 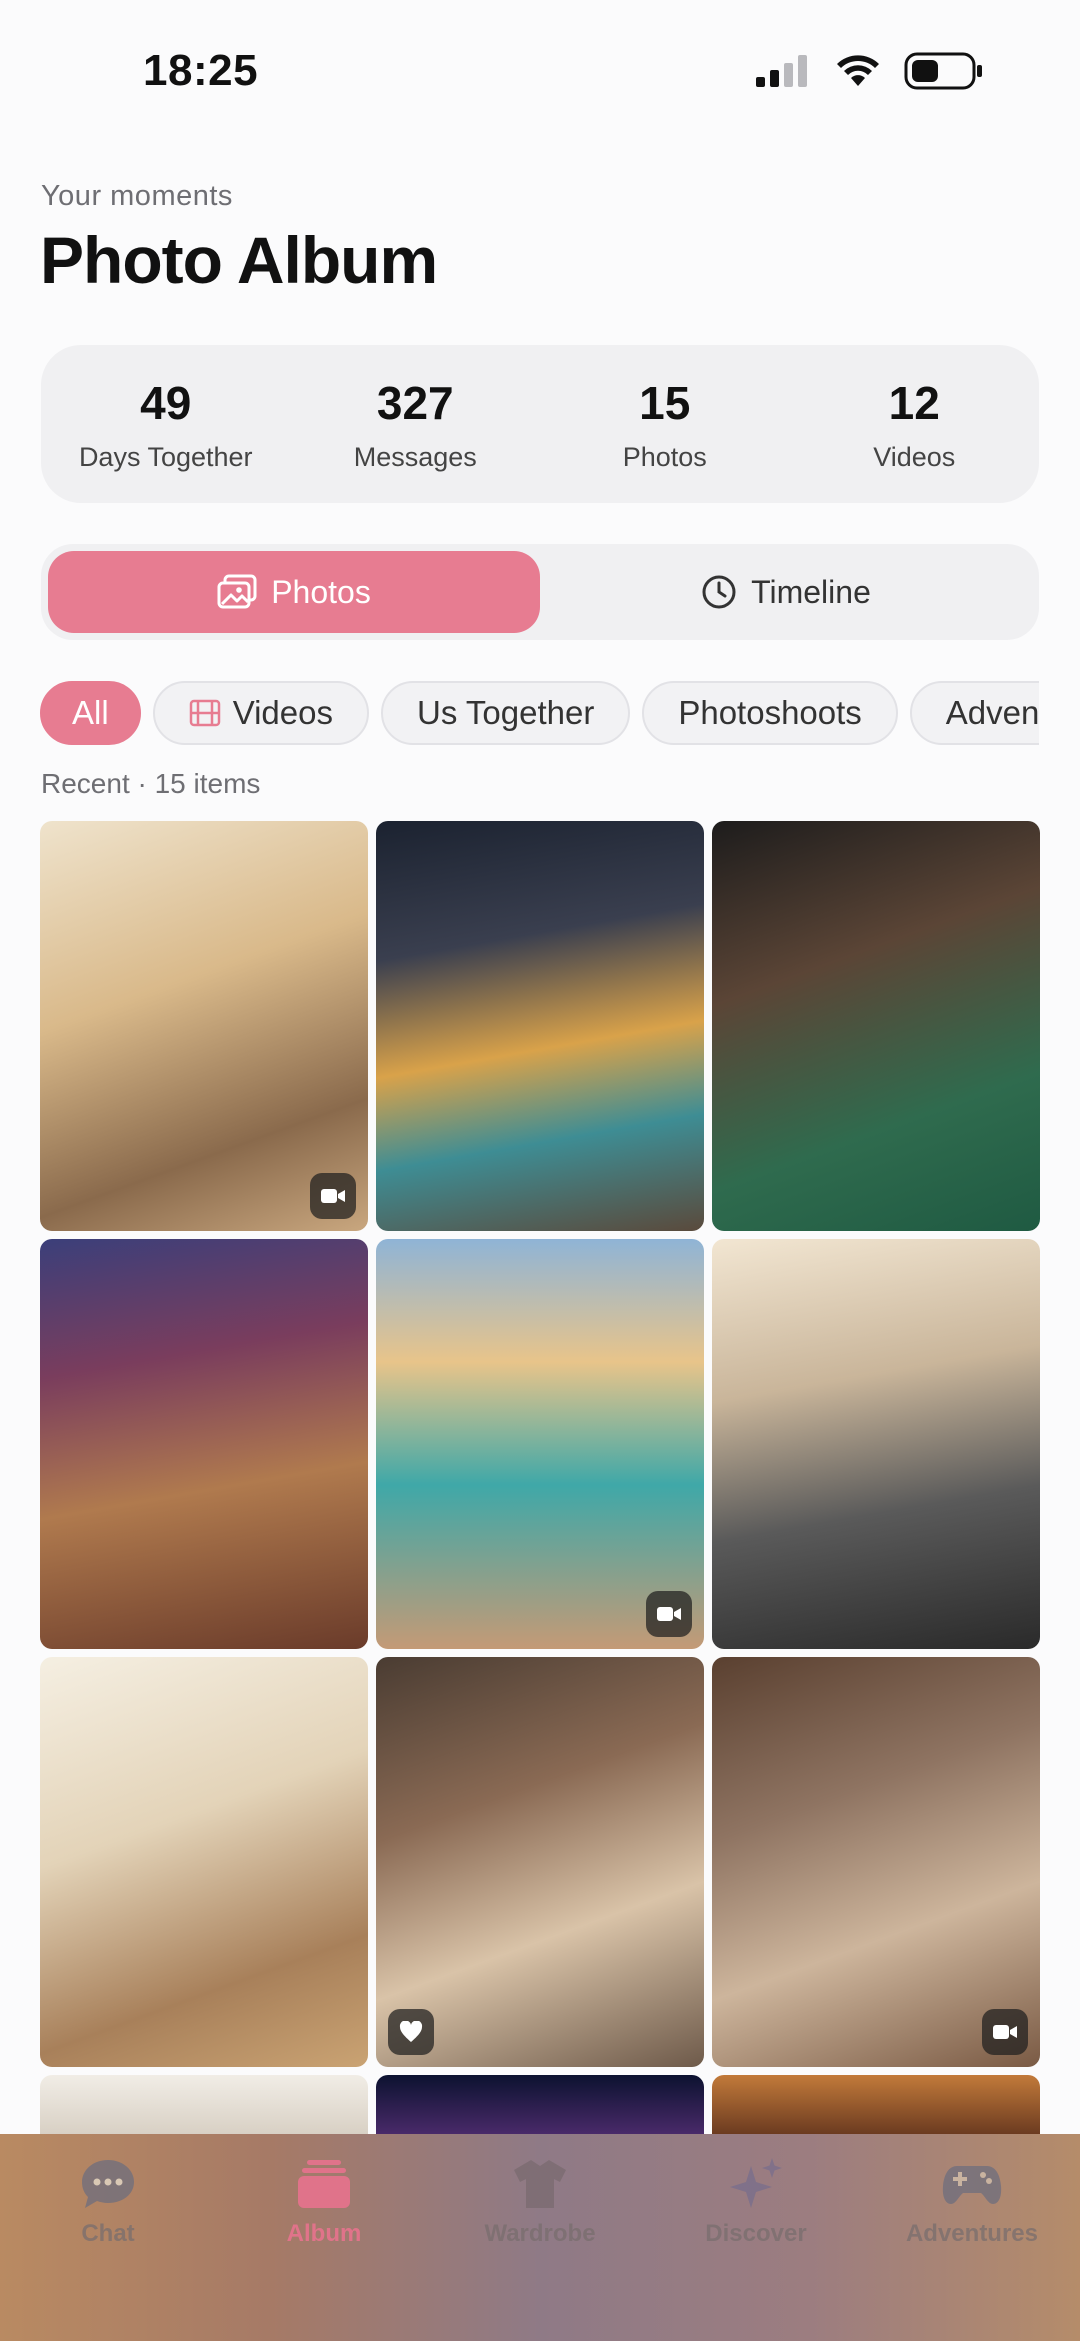 What do you see at coordinates (204, 713) in the screenshot?
I see `film-icon` at bounding box center [204, 713].